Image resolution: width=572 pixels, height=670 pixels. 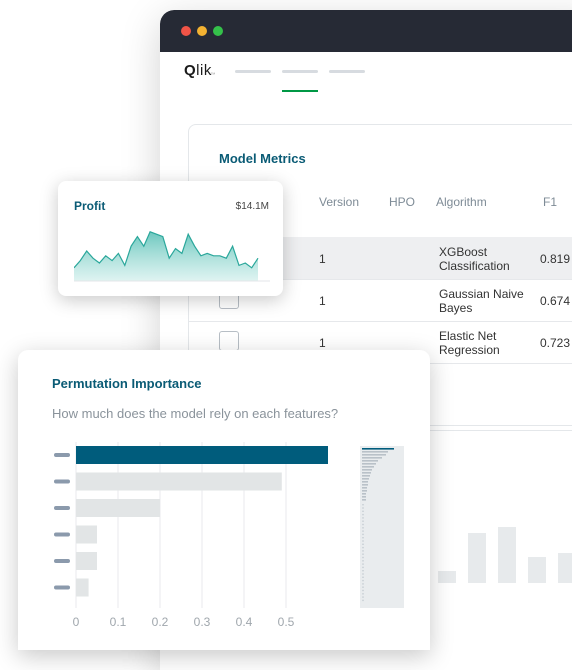 I want to click on column-header-version: Version, so click(x=339, y=202).